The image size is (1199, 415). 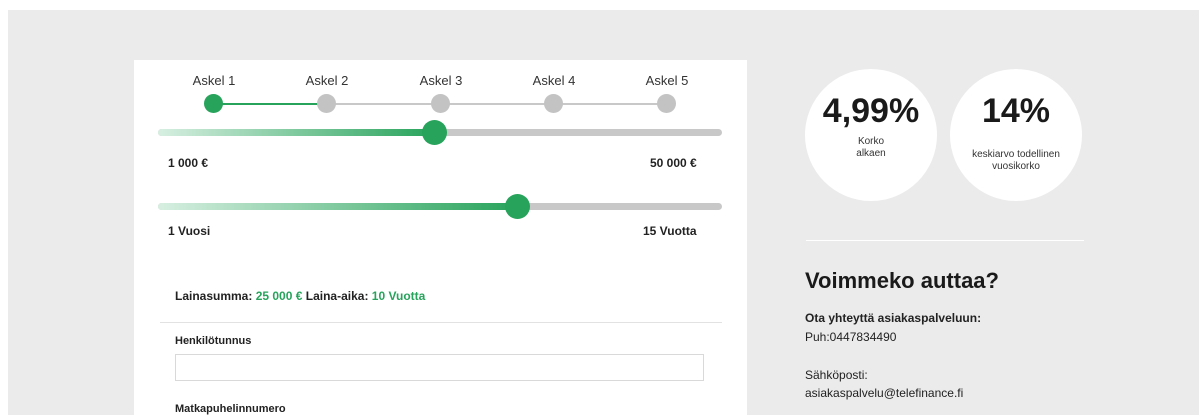 I want to click on interest-caption-line2: alkaen, so click(x=871, y=153).